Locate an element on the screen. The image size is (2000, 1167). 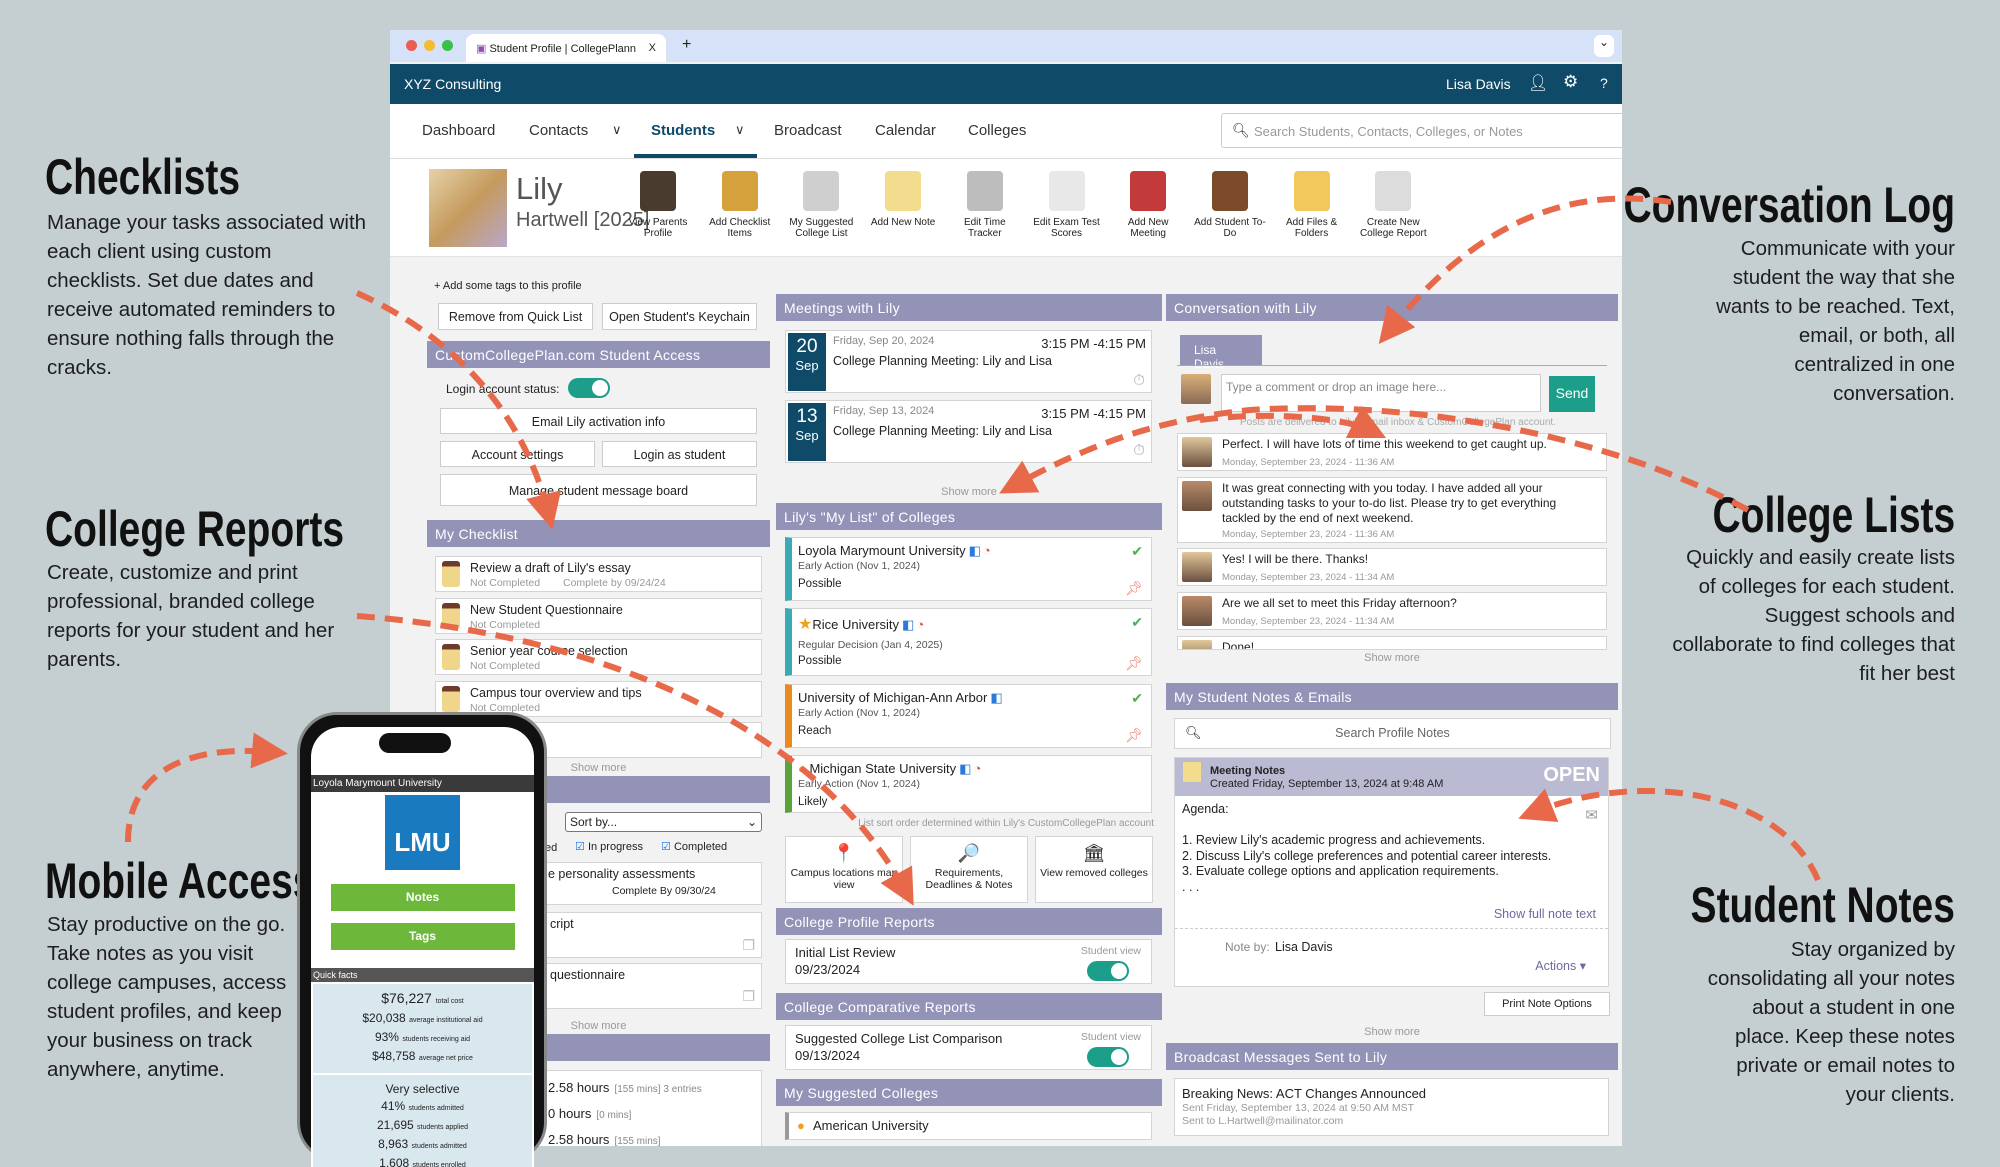
toolbar-button: View Parents Profile is located at coordinates (658, 205).